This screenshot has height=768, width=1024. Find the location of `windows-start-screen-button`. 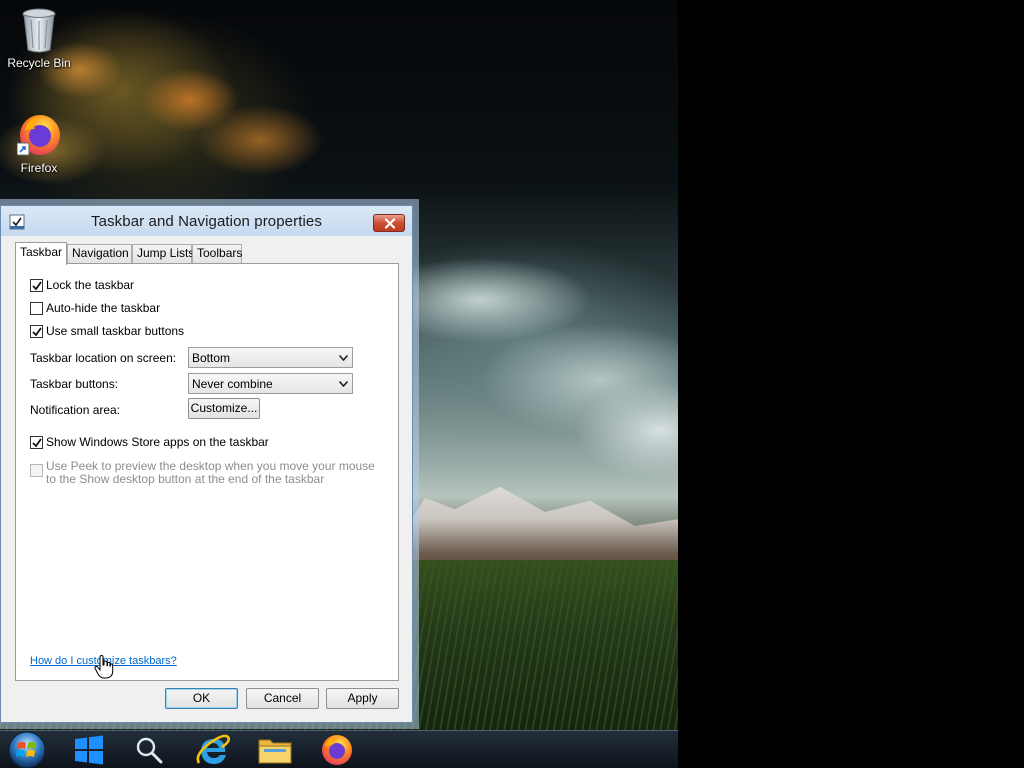

windows-start-screen-button is located at coordinates (89, 750).